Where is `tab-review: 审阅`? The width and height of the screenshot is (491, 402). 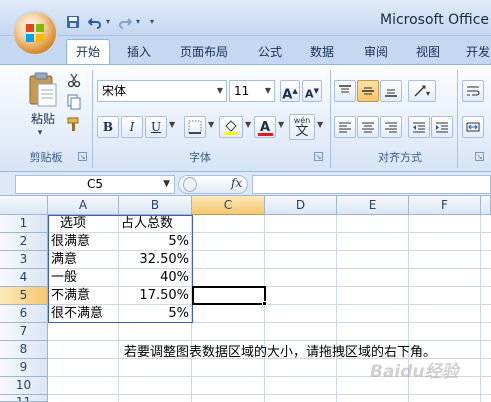
tab-review: 审阅 is located at coordinates (376, 52).